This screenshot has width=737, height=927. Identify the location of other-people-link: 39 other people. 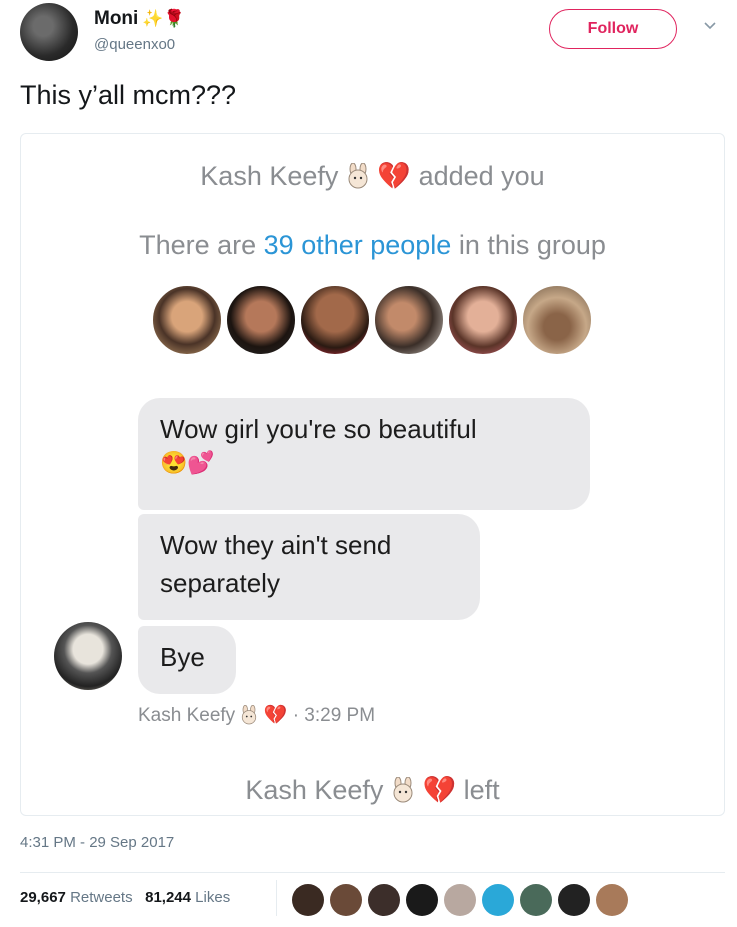
(358, 245).